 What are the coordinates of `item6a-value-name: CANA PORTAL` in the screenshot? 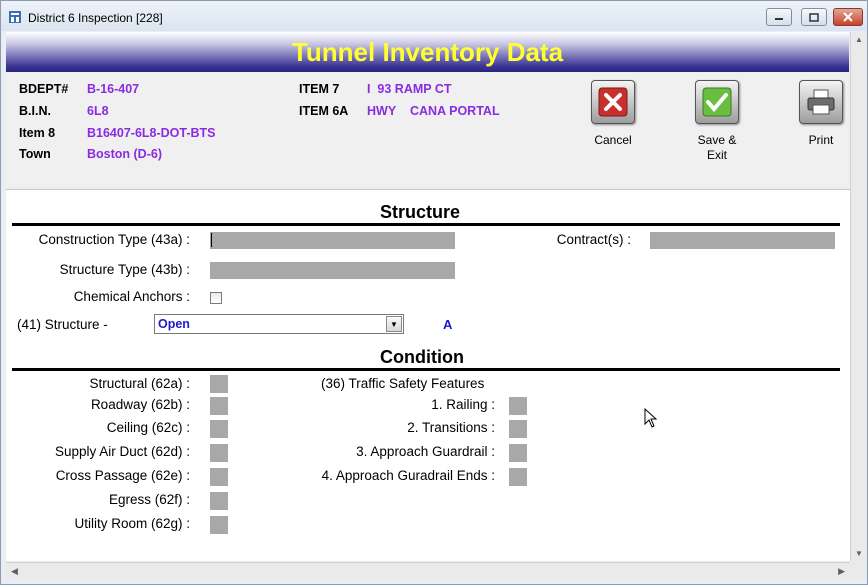 It's located at (455, 111).